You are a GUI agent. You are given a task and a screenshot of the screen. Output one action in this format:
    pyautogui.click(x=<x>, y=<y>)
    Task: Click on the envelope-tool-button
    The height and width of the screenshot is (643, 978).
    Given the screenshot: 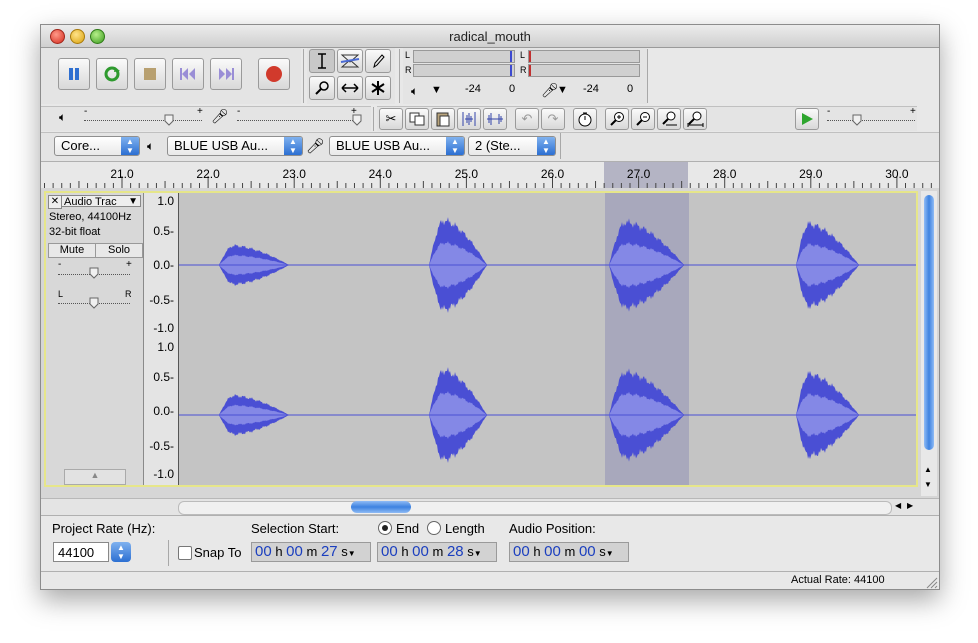 What is the action you would take?
    pyautogui.click(x=350, y=61)
    